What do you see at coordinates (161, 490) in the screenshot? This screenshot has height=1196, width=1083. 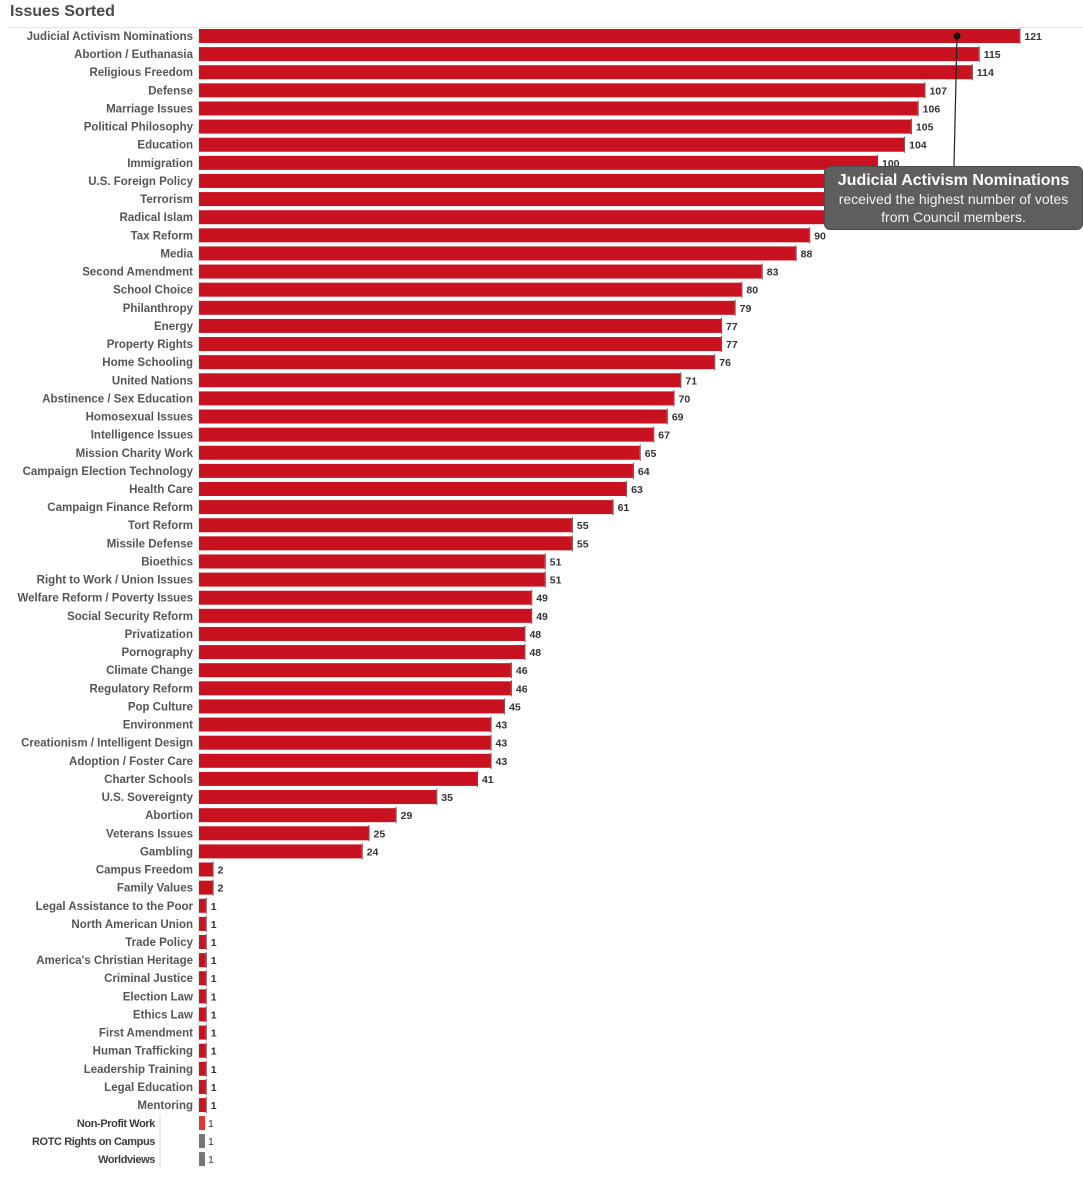 I see `category-label: Health Care` at bounding box center [161, 490].